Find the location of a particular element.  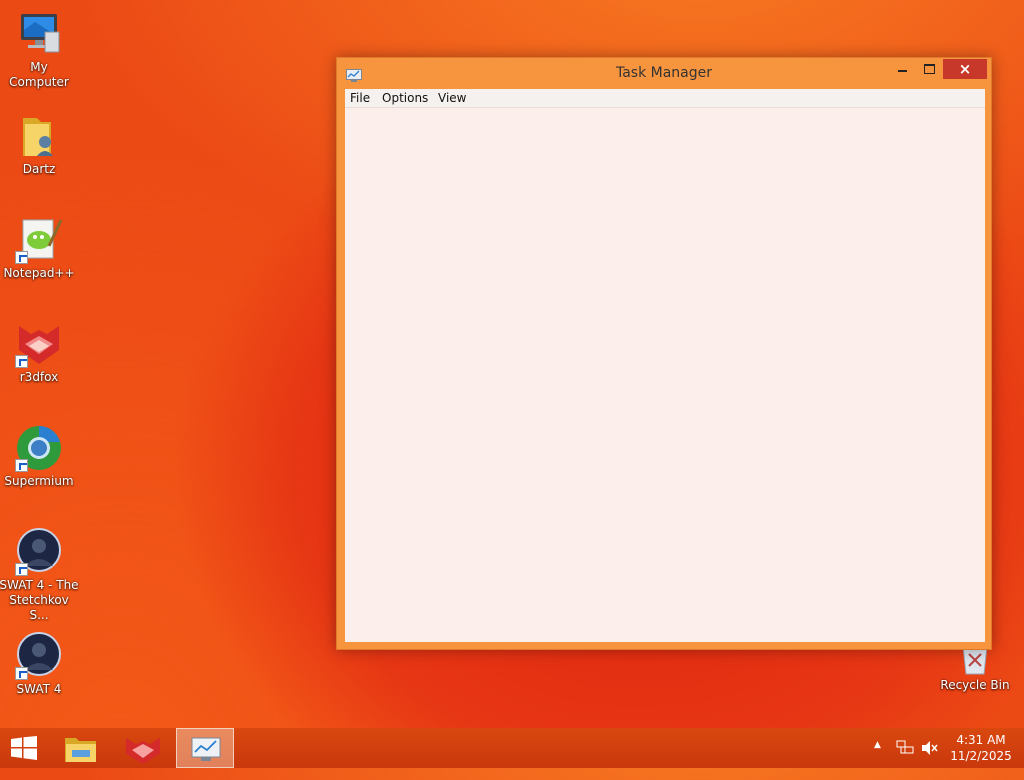

desktop-icon-dartz: Dartz is located at coordinates (39, 144).